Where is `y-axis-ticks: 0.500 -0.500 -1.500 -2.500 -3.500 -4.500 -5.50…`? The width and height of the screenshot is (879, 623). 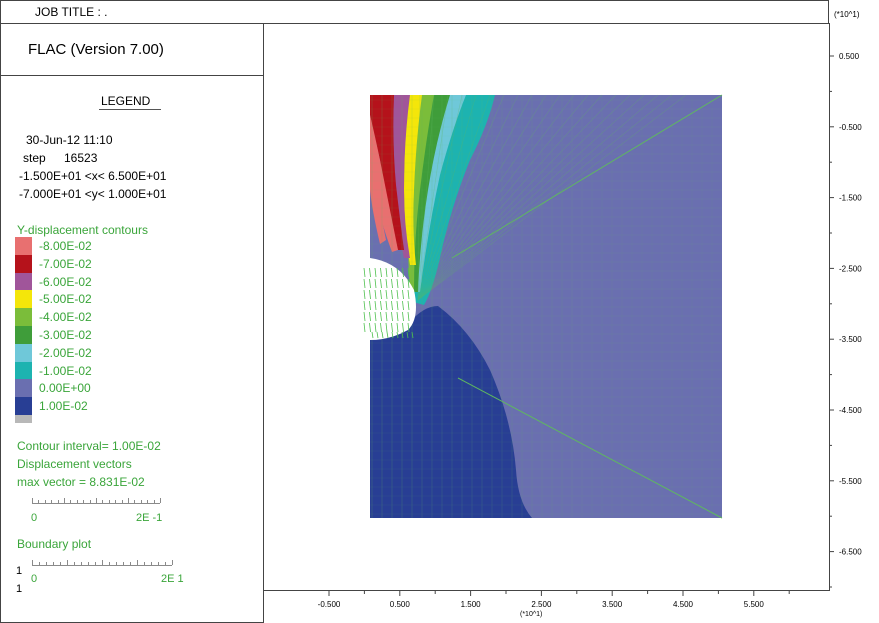 y-axis-ticks: 0.500 -0.500 -1.500 -2.500 -3.500 -4.500 -5.50… is located at coordinates (845, 320).